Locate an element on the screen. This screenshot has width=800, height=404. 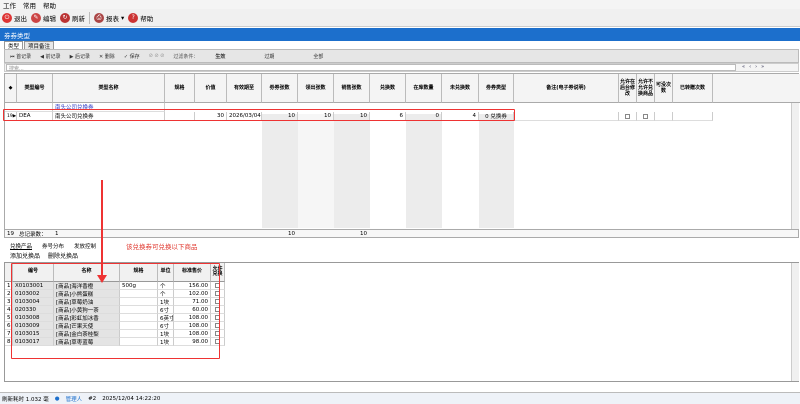
edit-label: 编辑 is located at coordinates (49, 18).